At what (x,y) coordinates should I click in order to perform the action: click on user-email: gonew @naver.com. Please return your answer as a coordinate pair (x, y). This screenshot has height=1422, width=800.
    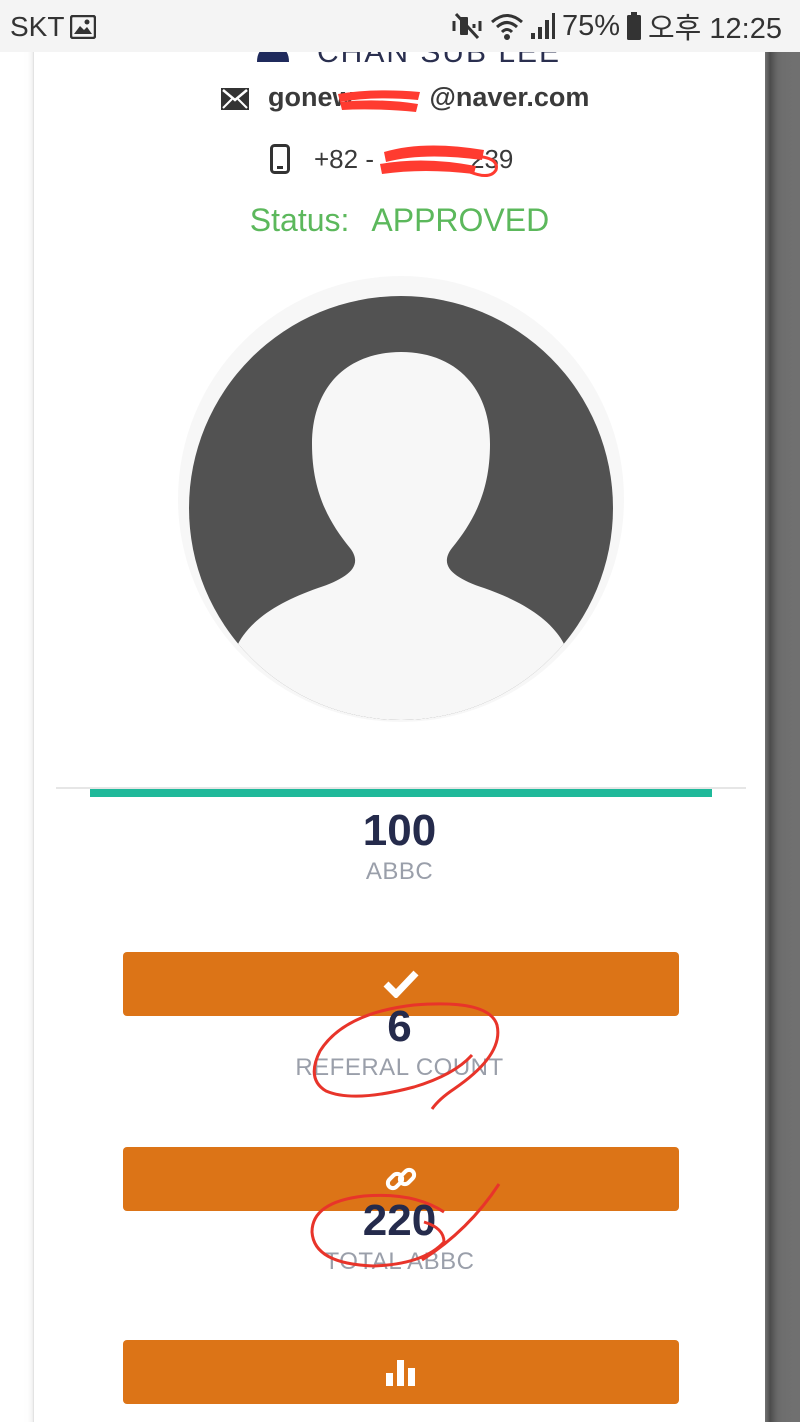
    Looking at the image, I should click on (428, 97).